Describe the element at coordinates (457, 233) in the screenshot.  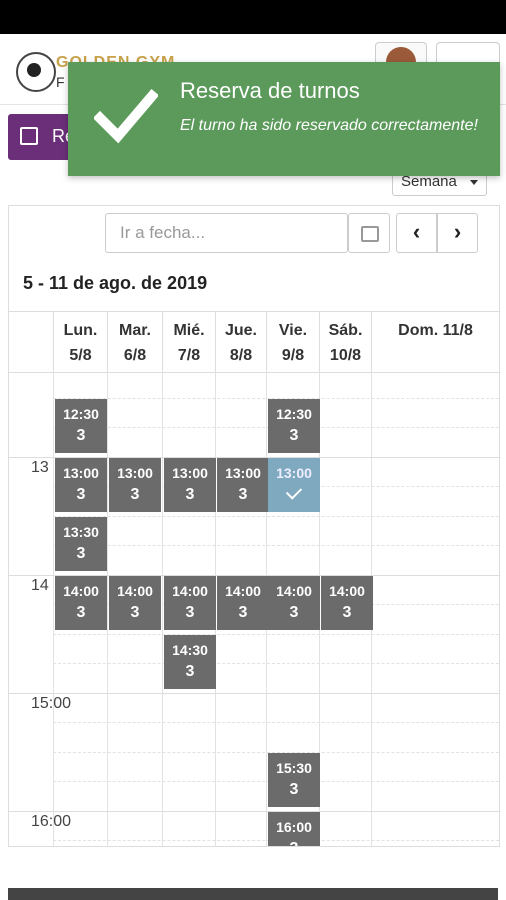
I see `next-week-button: ›` at that location.